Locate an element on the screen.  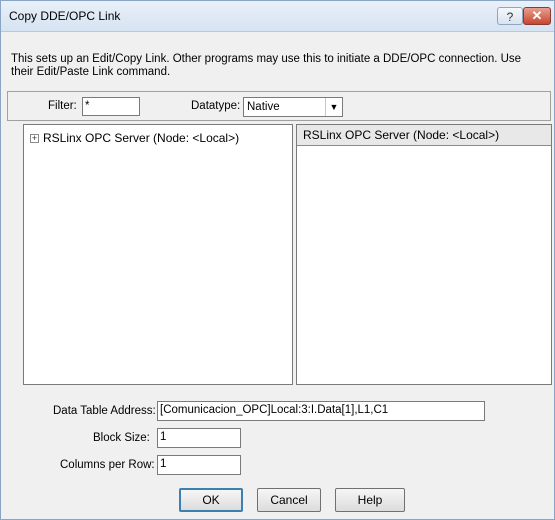
item-list-header: RSLinx OPC Server (Node: <Local>) is located at coordinates (424, 135).